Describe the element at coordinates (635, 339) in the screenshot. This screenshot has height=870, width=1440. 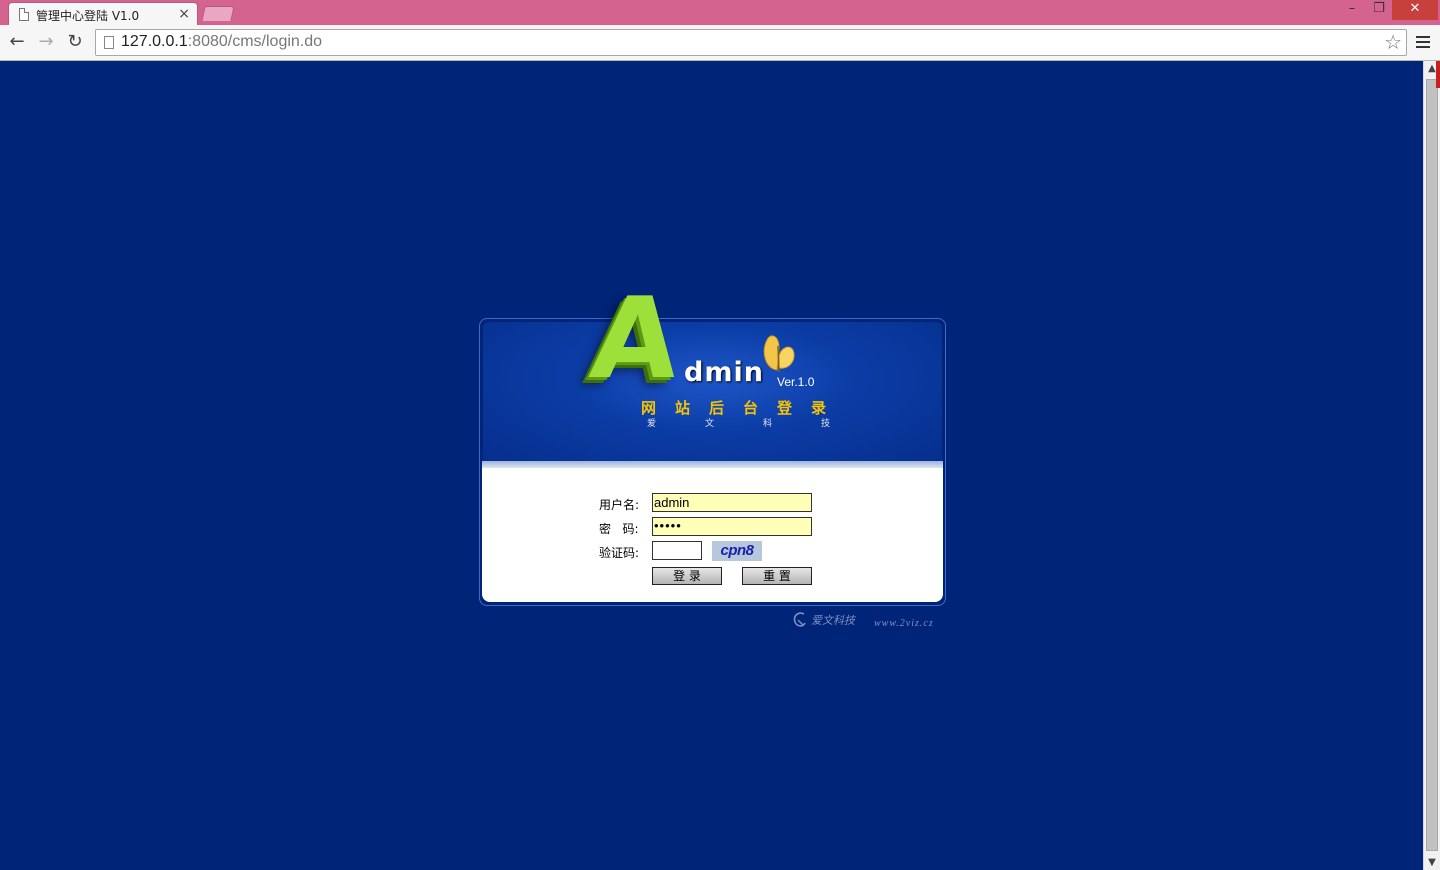
I see `logo-letter-a: A` at that location.